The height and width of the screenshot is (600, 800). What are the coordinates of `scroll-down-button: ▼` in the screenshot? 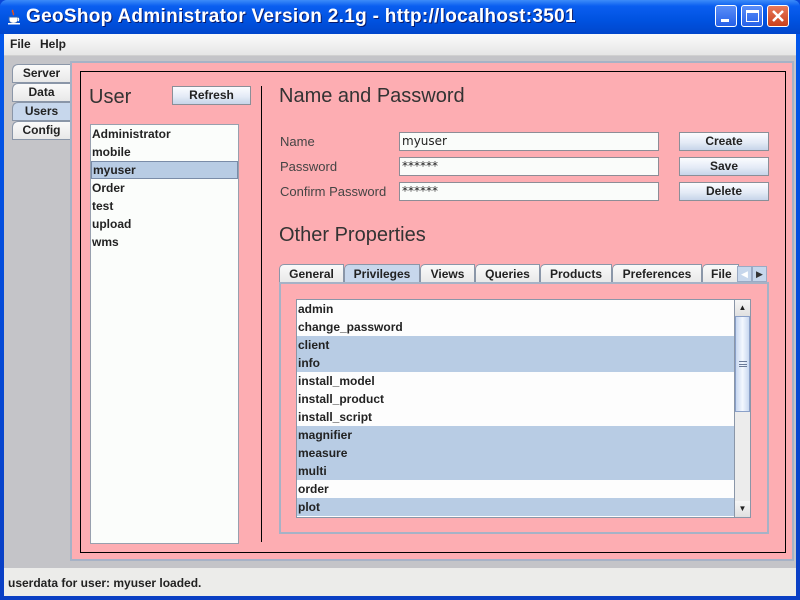 It's located at (742, 509).